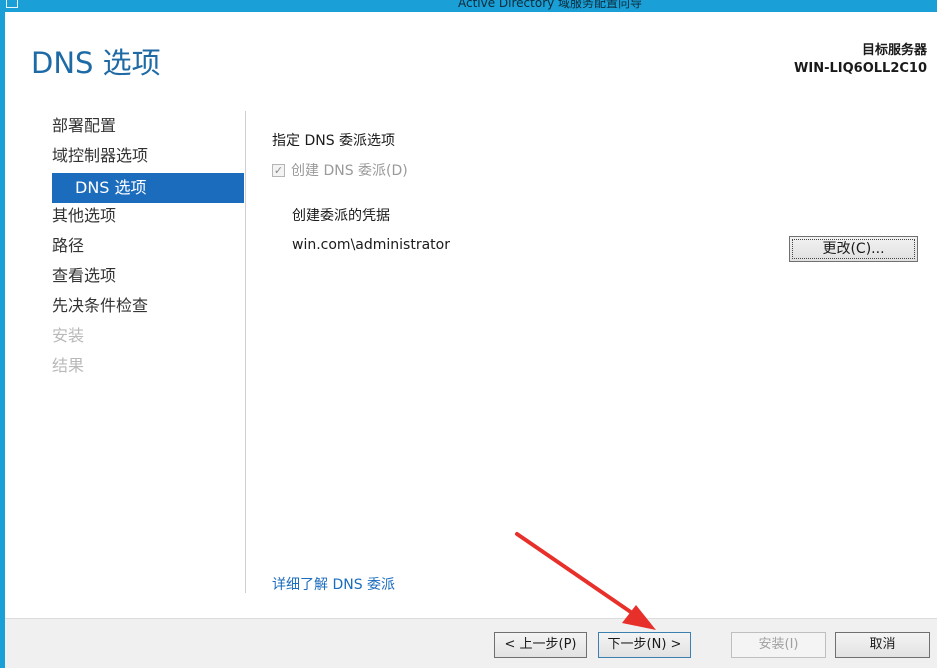 The height and width of the screenshot is (668, 937). What do you see at coordinates (860, 68) in the screenshot?
I see `target-server-name: WIN-LIQ6OLL2C10` at bounding box center [860, 68].